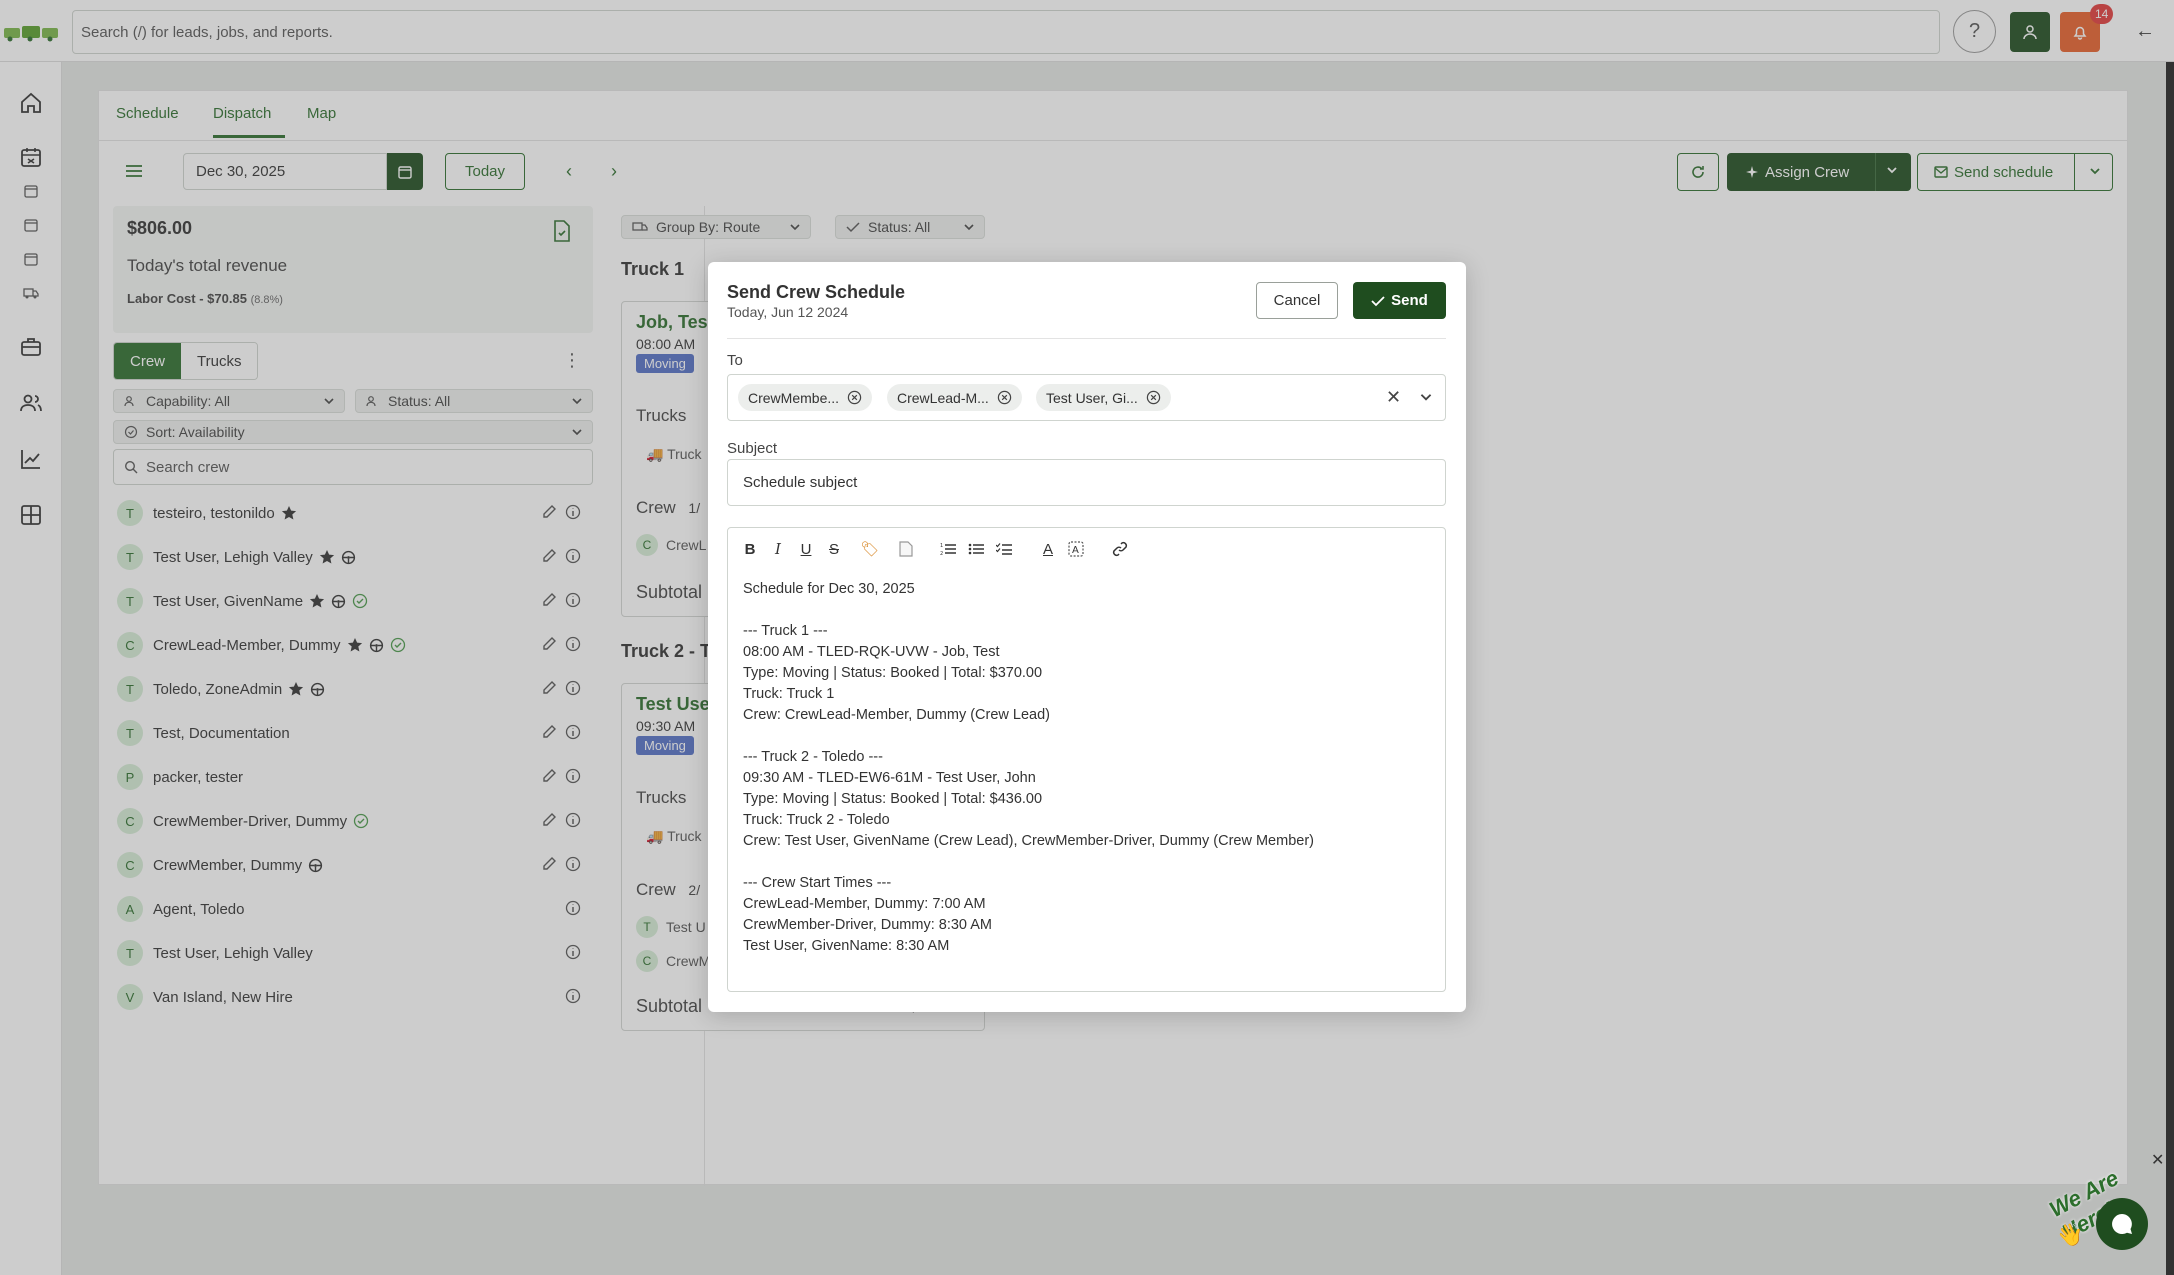  Describe the element at coordinates (813, 757) in the screenshot. I see `body-line: --- Truck 2 - Toledo ---` at that location.